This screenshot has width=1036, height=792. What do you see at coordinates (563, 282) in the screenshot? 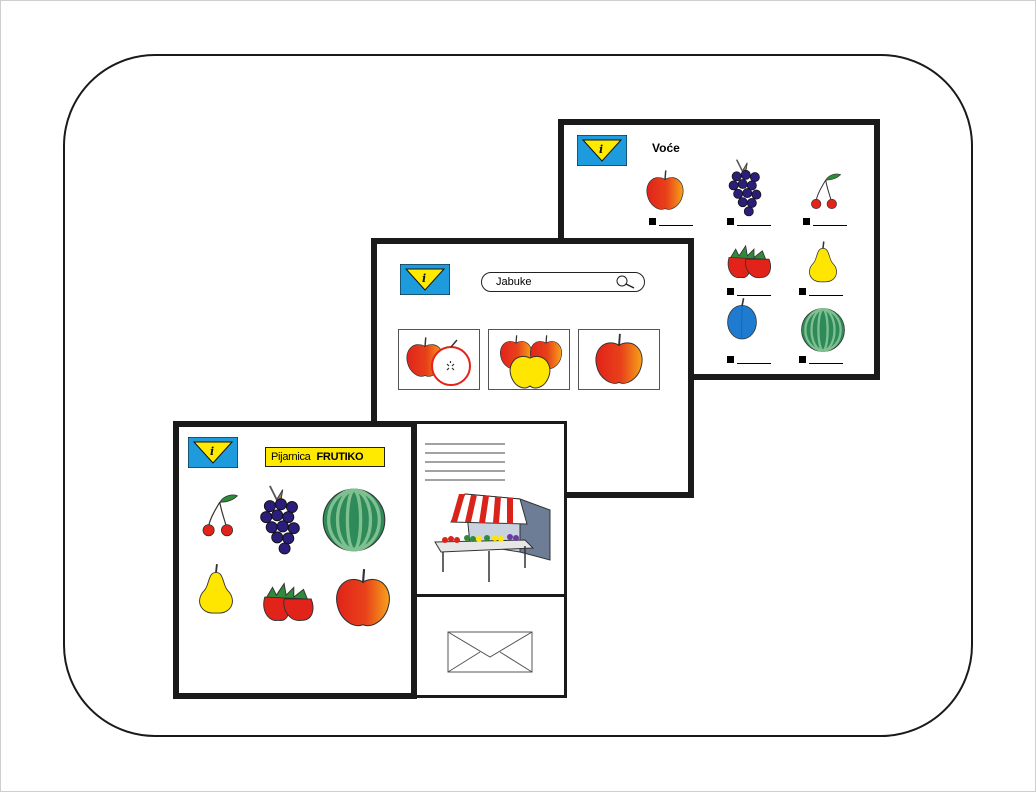
I see `search-input: Jabuke` at bounding box center [563, 282].